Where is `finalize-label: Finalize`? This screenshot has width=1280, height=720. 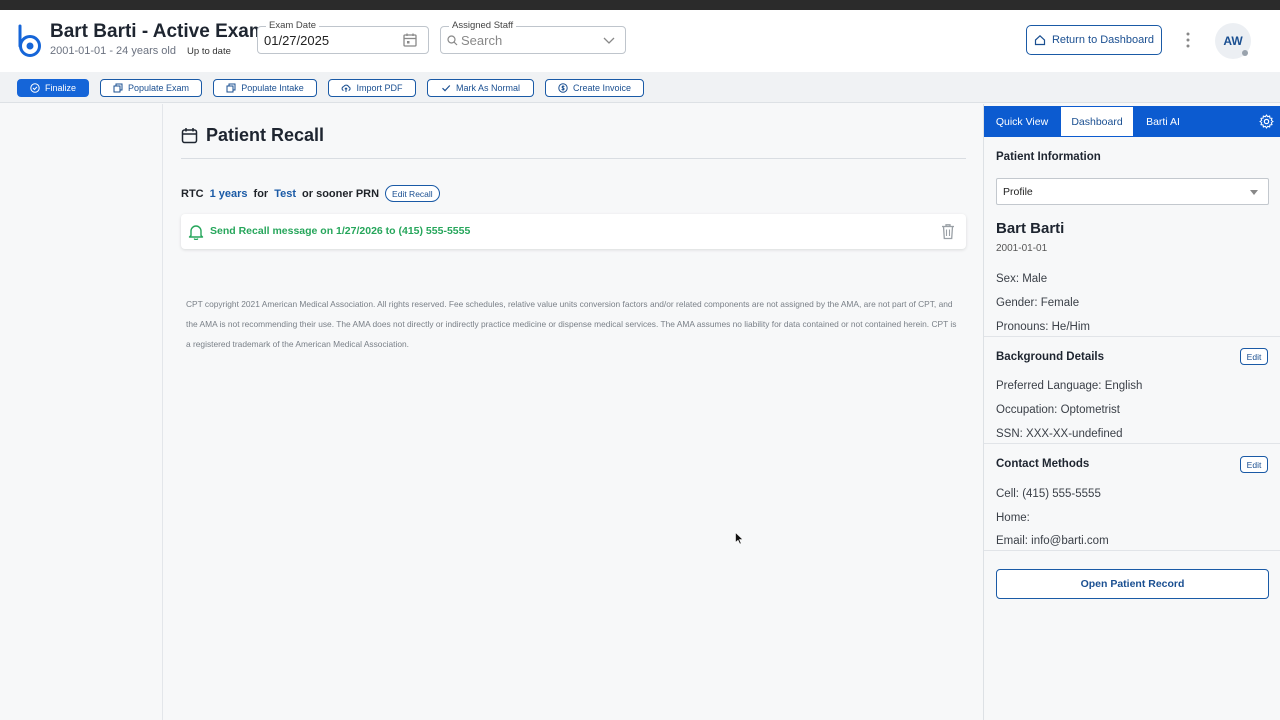 finalize-label: Finalize is located at coordinates (60, 88).